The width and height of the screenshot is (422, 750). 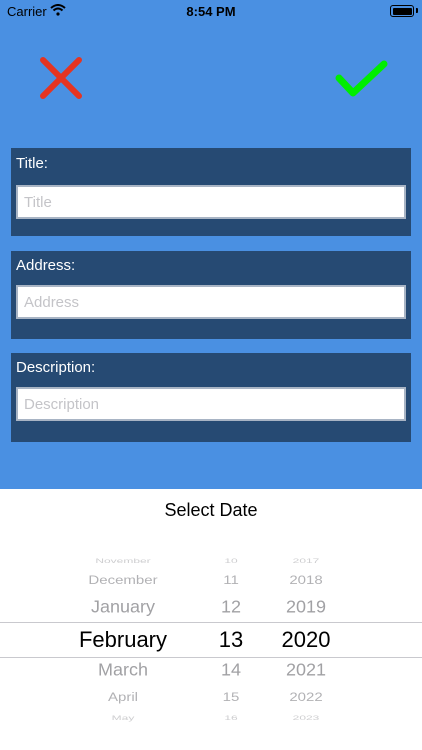 What do you see at coordinates (123, 718) in the screenshot?
I see `picker-month-option: May` at bounding box center [123, 718].